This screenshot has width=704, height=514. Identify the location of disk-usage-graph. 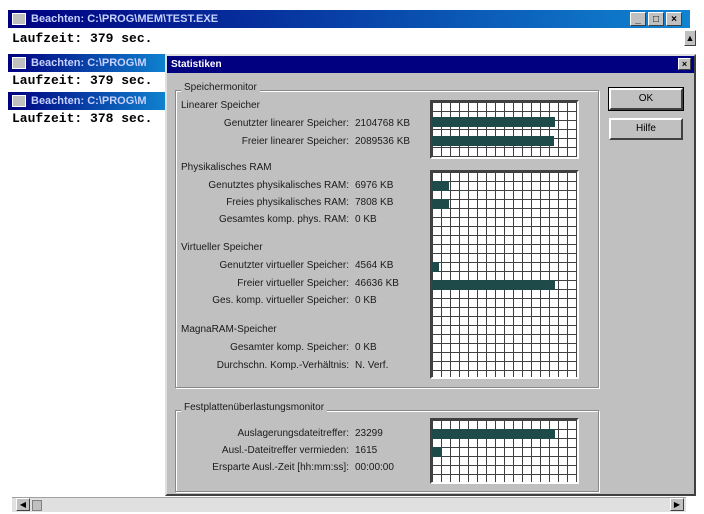
(504, 451).